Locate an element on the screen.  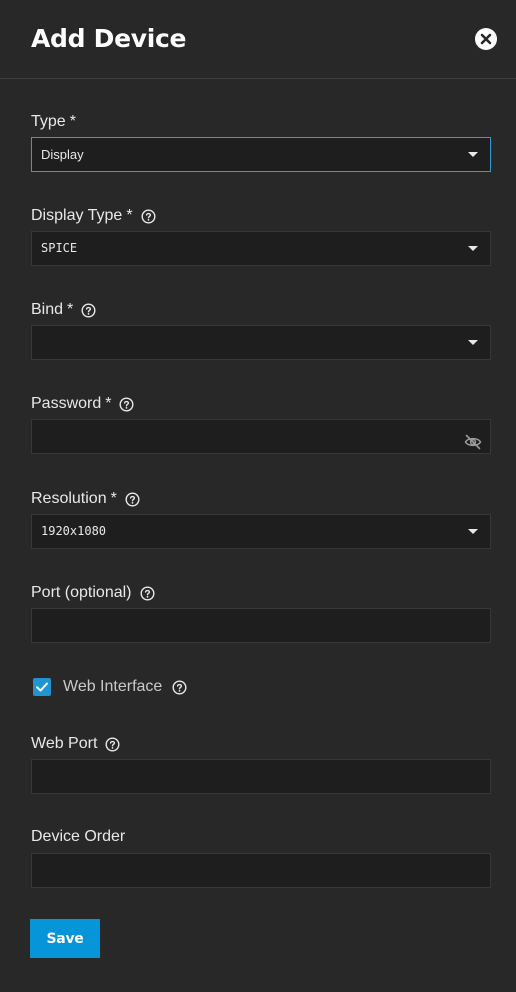
display-type-select-value: SPICE is located at coordinates (59, 248).